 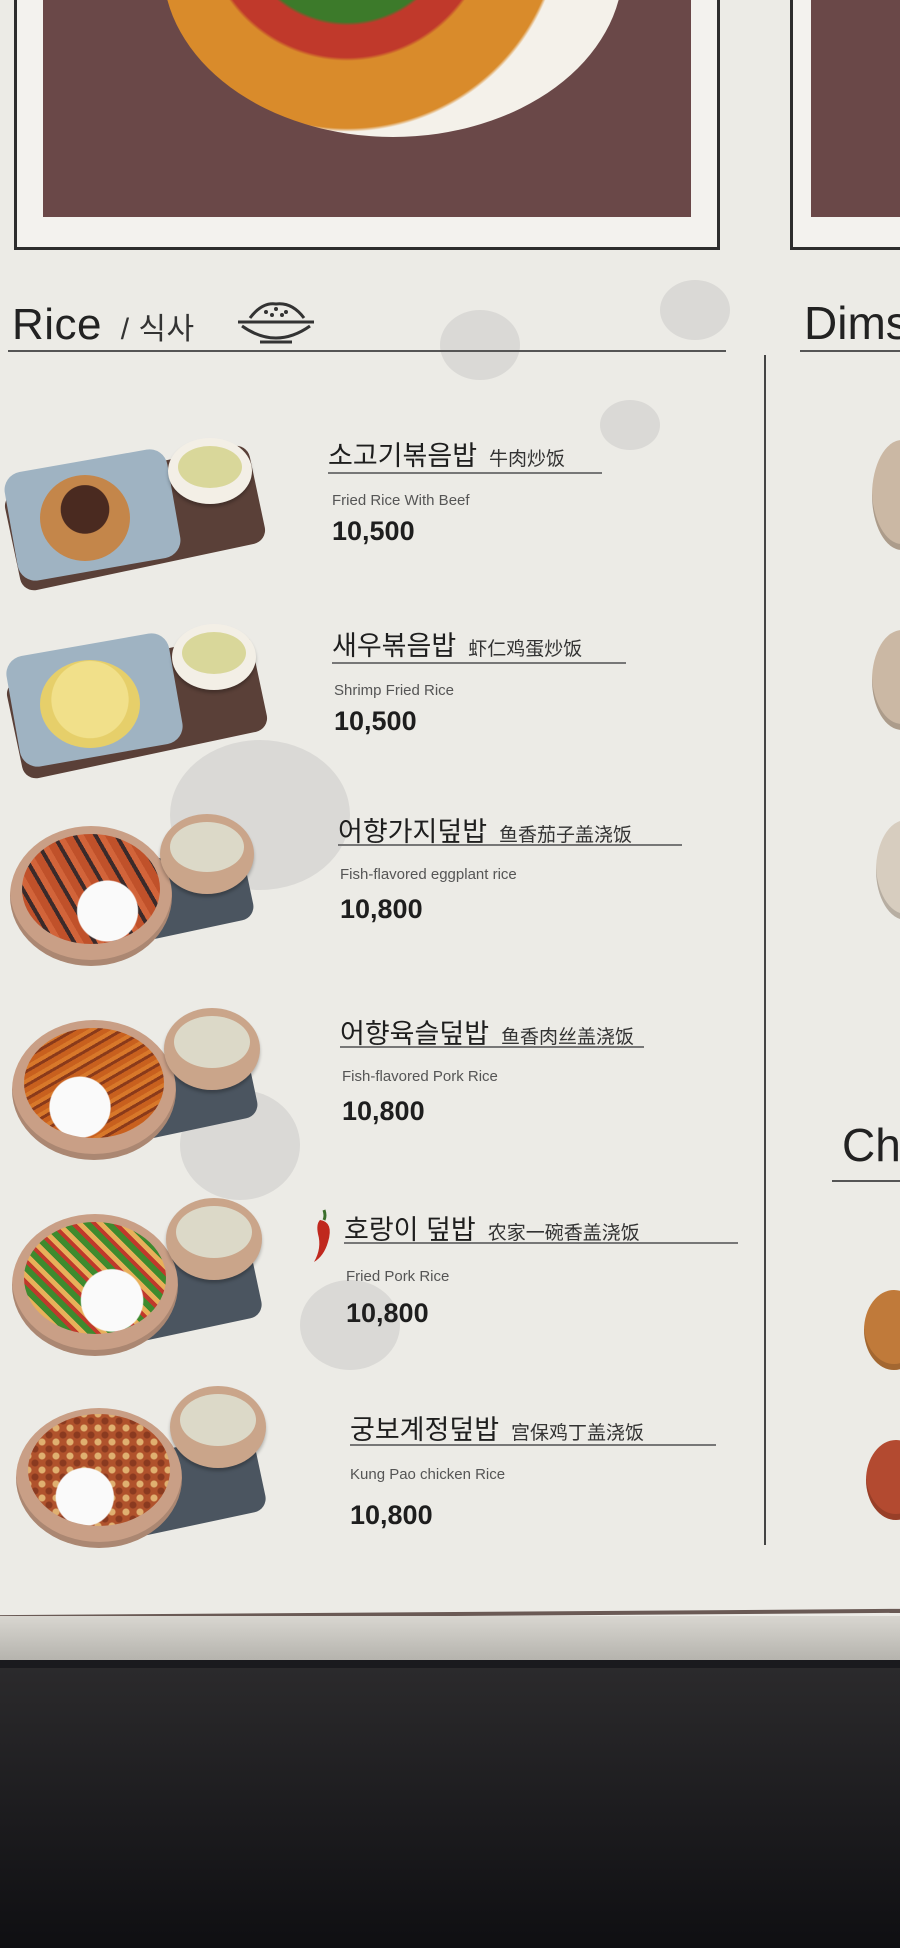 I want to click on column-divider, so click(x=765, y=950).